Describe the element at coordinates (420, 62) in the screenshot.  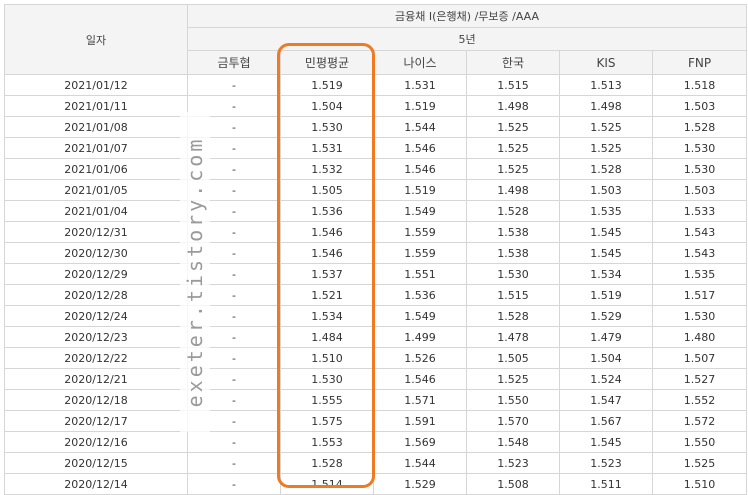
I see `column-header-nice: 나이스` at that location.